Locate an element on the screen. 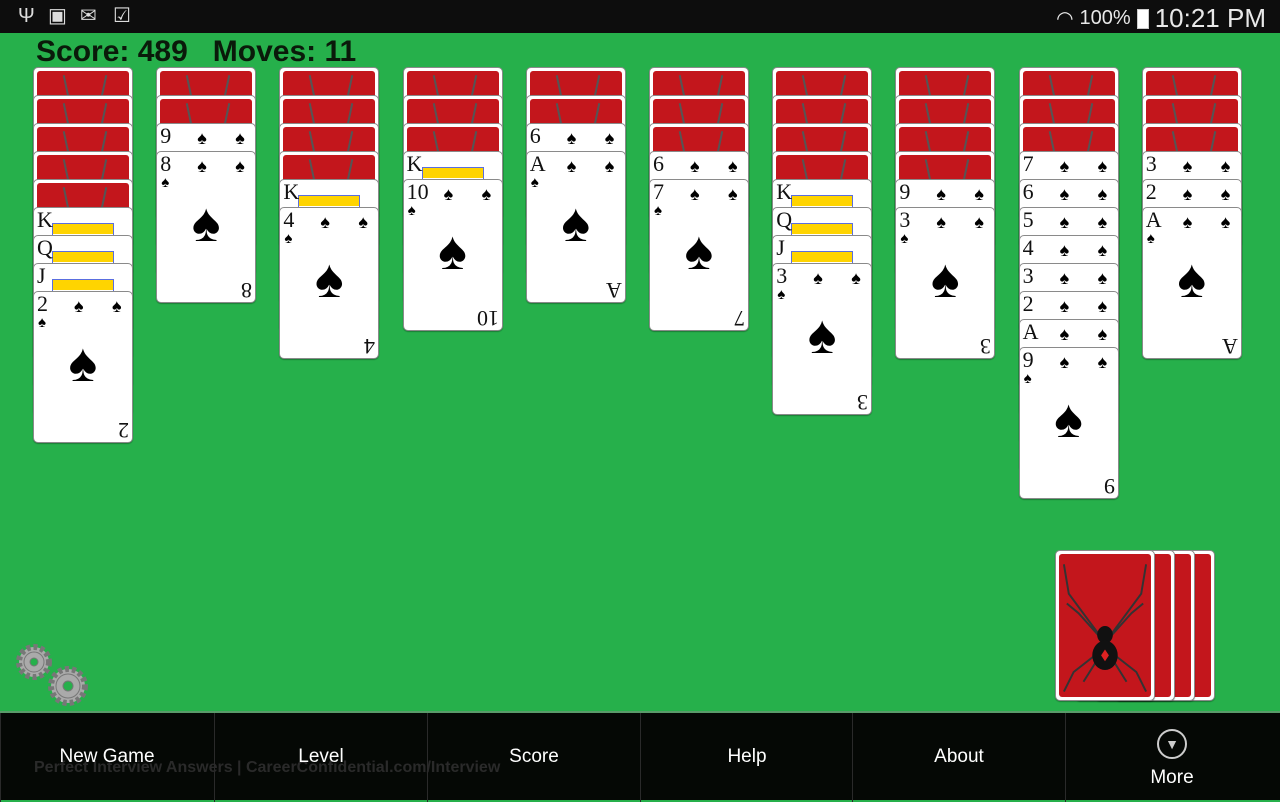 The height and width of the screenshot is (802, 1280). card-rank-rotated: 4 is located at coordinates (370, 346).